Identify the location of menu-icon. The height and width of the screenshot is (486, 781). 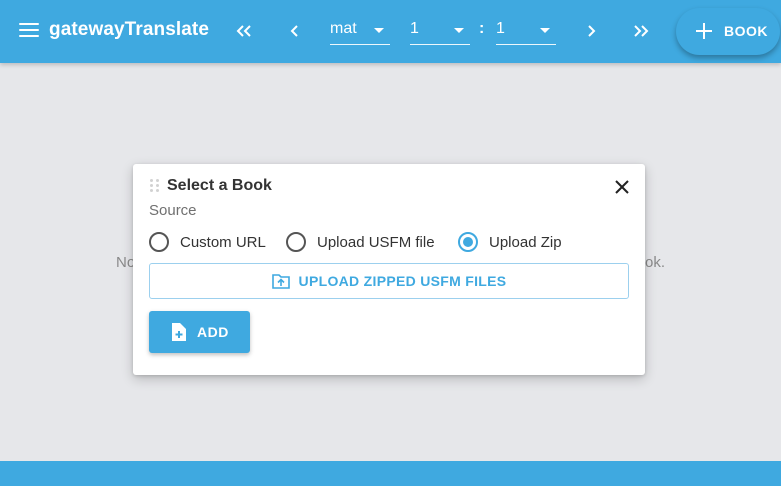
(29, 31).